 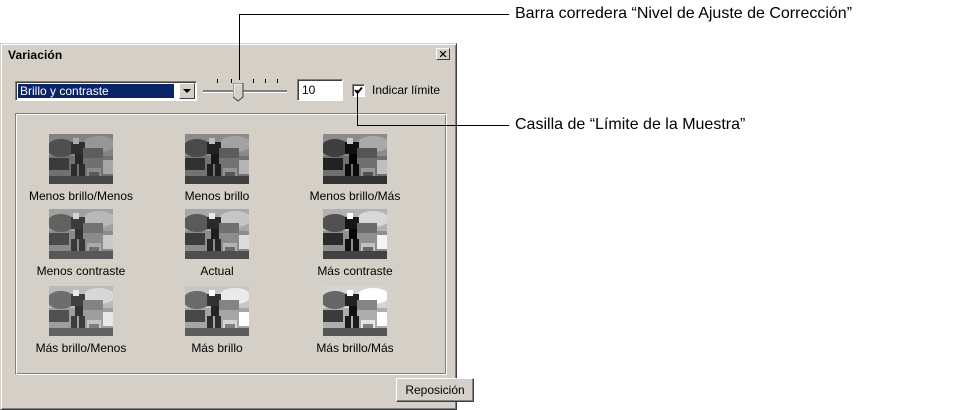 I want to click on variation-caption: Actual, so click(x=217, y=271).